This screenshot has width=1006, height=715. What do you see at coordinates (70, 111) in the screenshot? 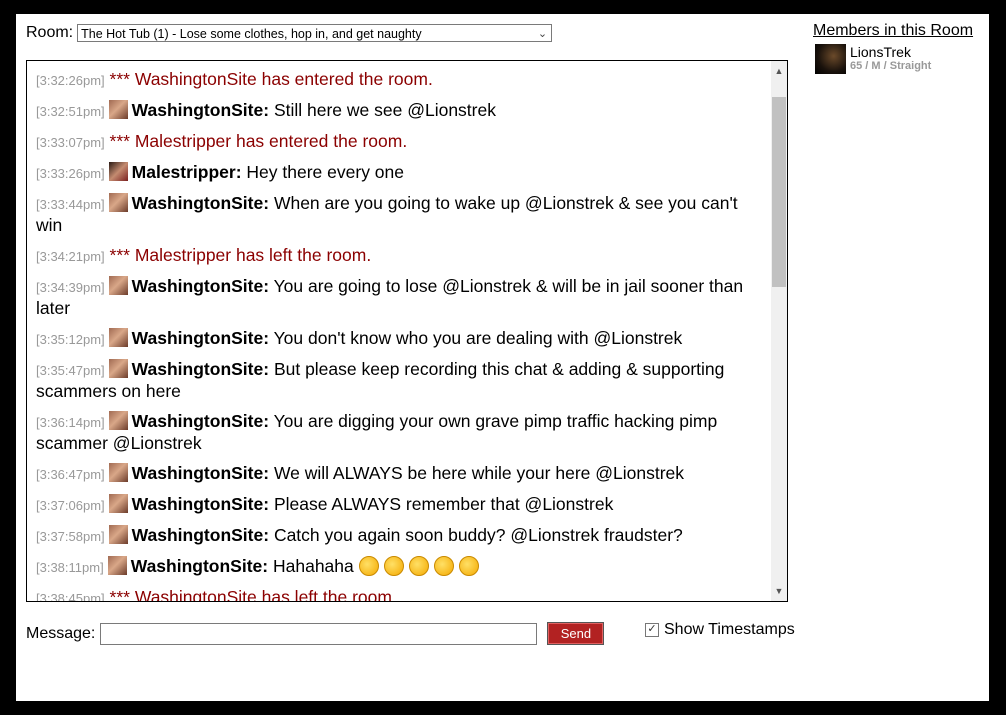
I see `message-timestamp: [3:32:51pm]` at bounding box center [70, 111].